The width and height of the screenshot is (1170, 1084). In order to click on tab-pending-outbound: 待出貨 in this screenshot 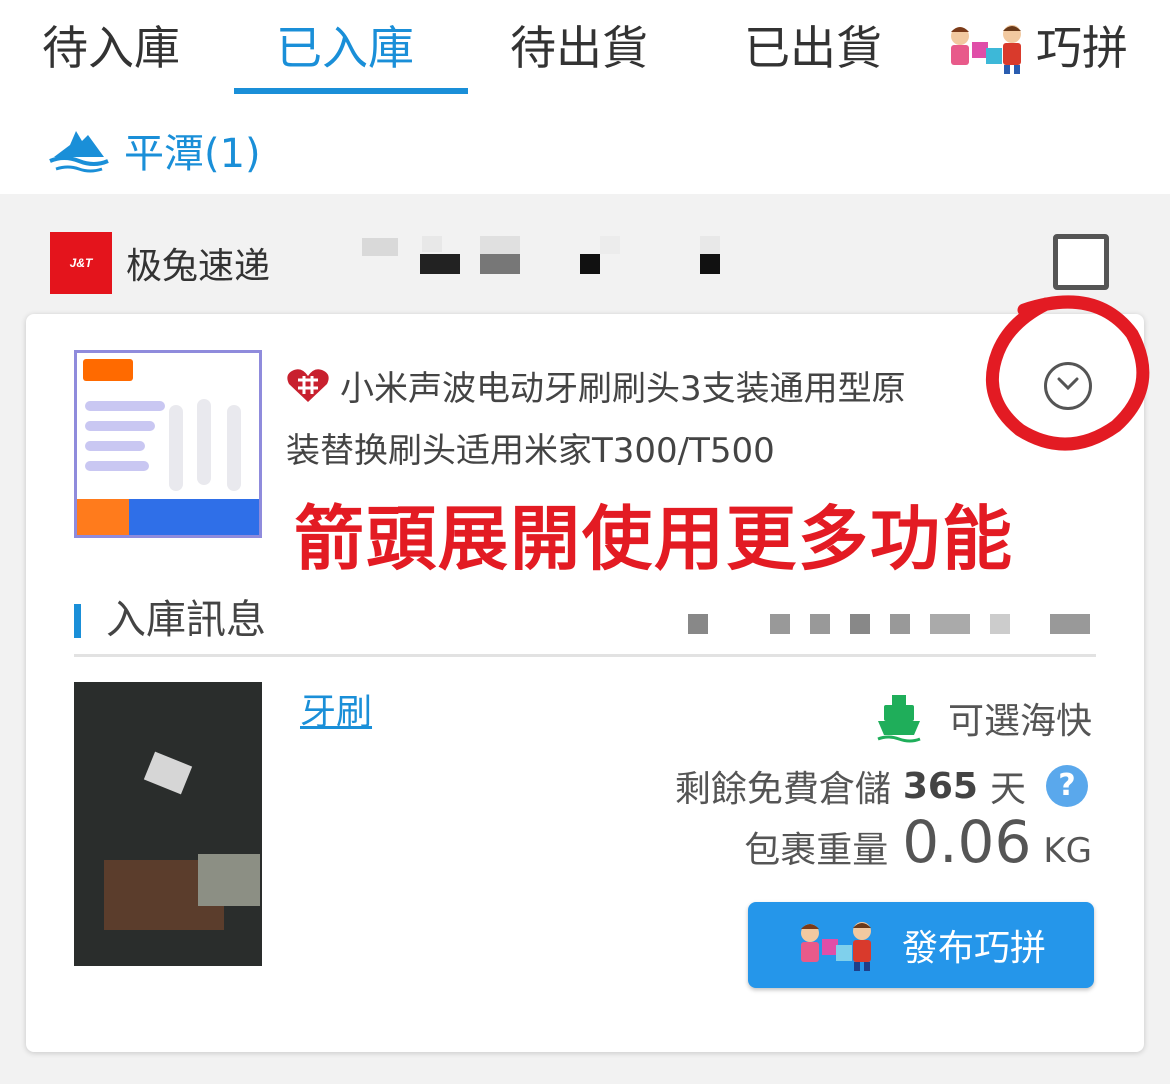, I will do `click(579, 48)`.